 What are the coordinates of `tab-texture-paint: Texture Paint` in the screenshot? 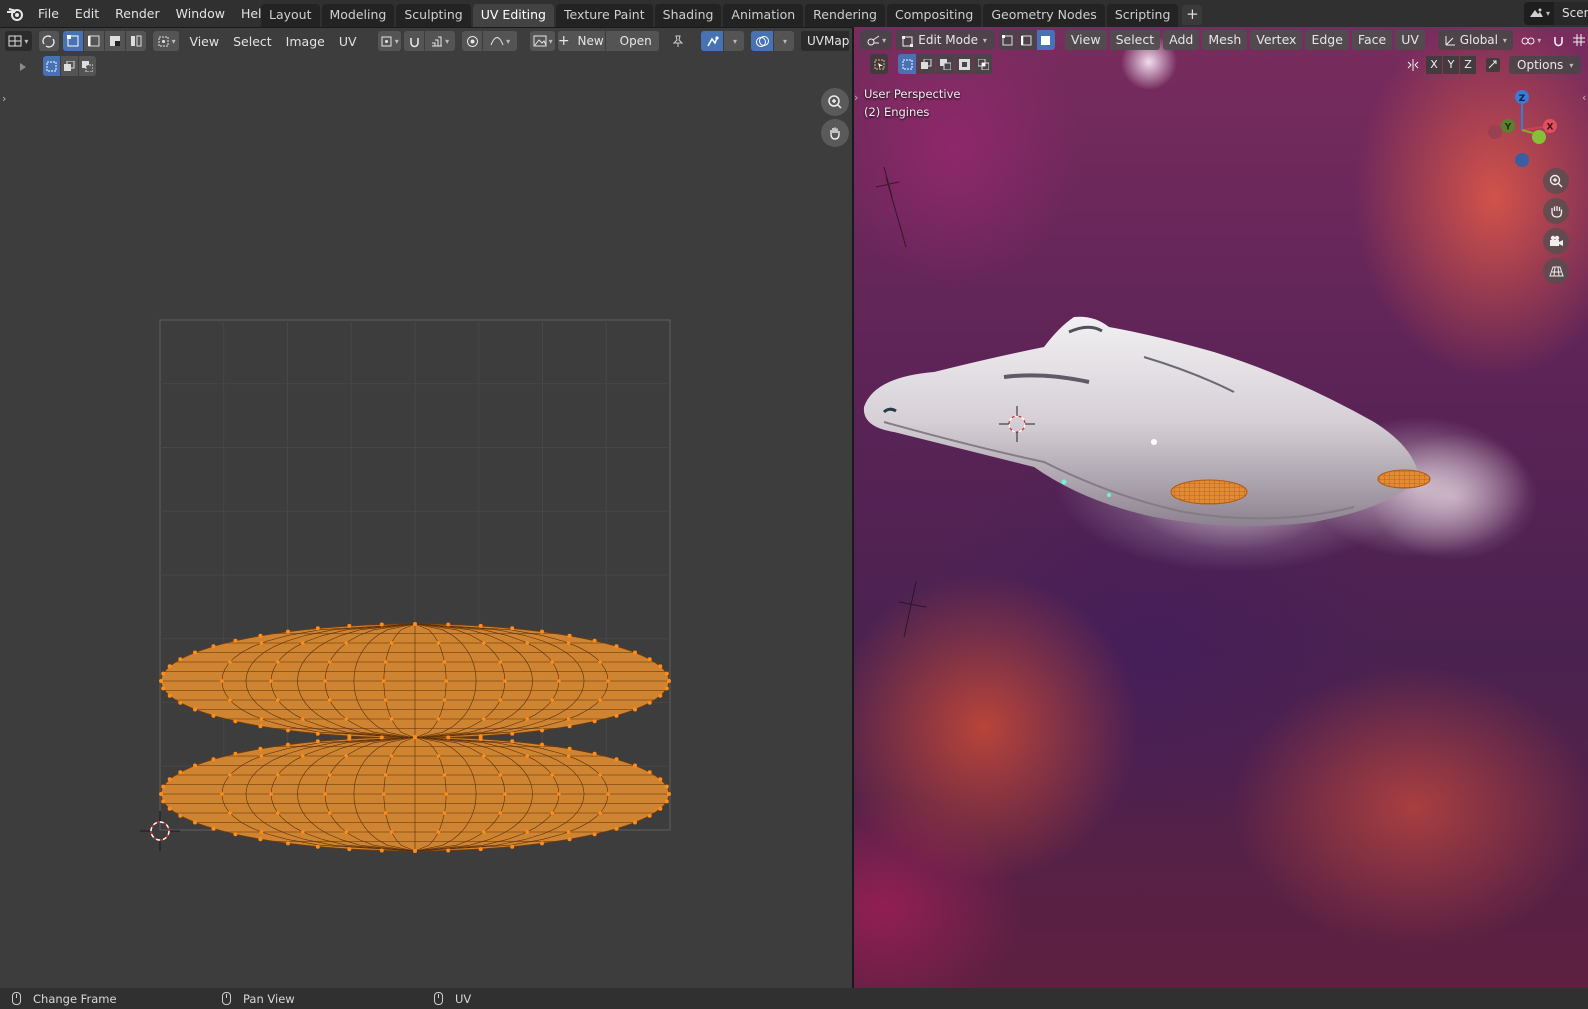 It's located at (604, 15).